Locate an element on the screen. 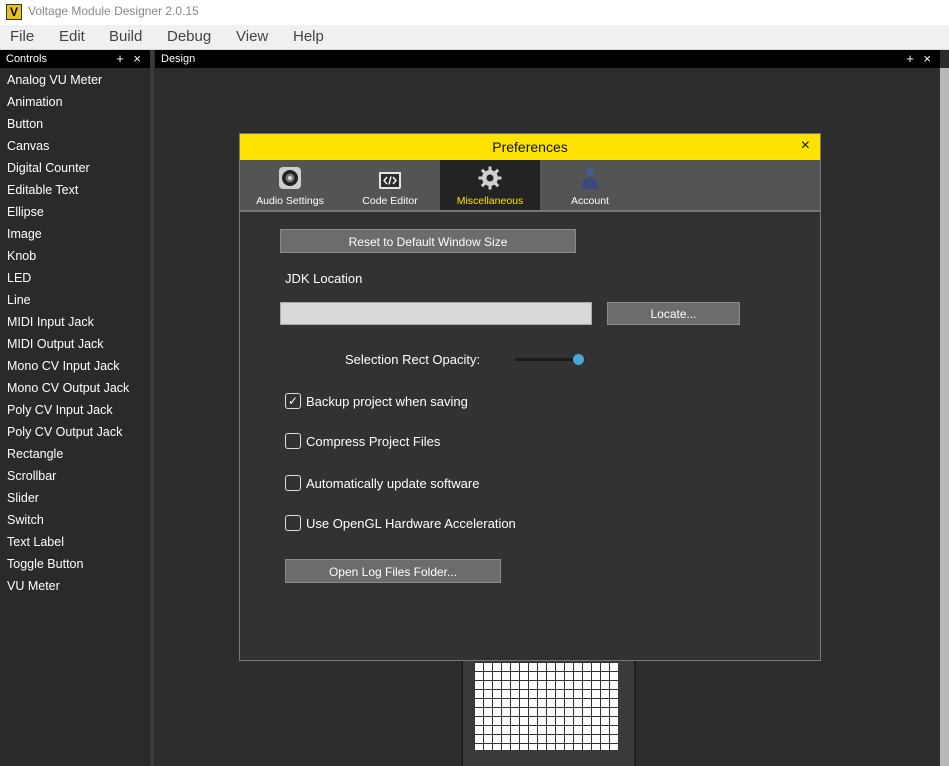 The image size is (949, 766). control-item: Mono CV Input Jack is located at coordinates (63, 366).